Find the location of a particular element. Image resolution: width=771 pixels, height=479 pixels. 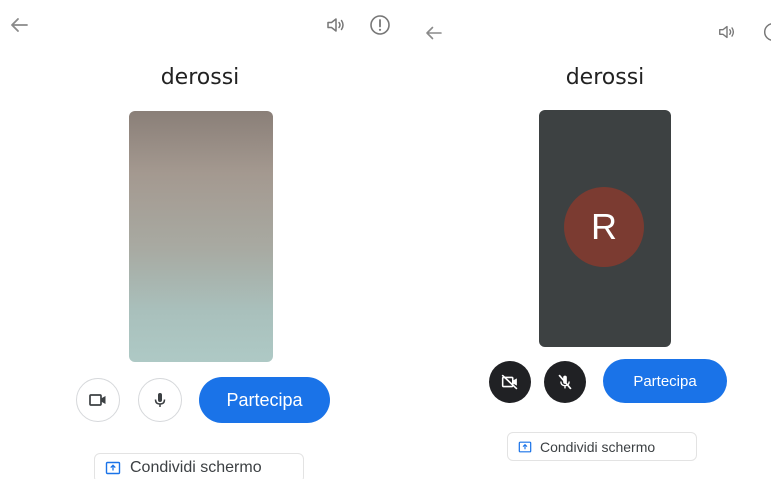

avatar: R is located at coordinates (604, 227).